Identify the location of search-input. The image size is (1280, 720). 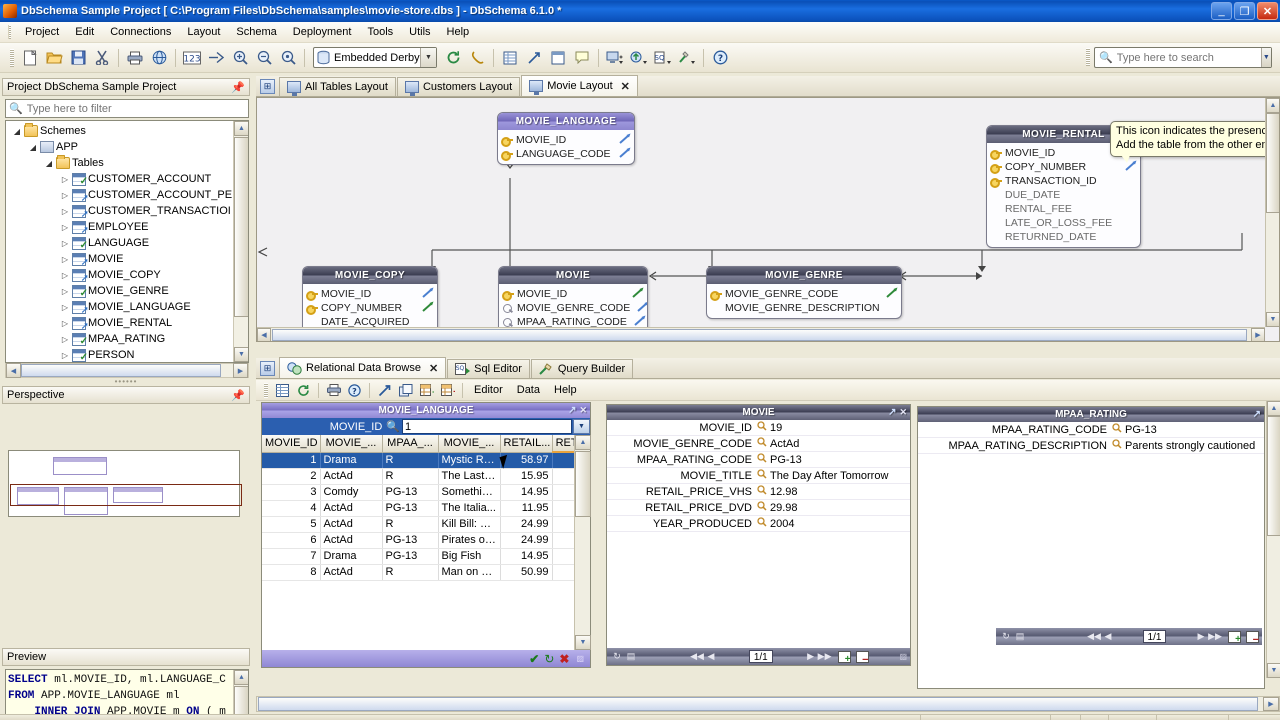
(1187, 57).